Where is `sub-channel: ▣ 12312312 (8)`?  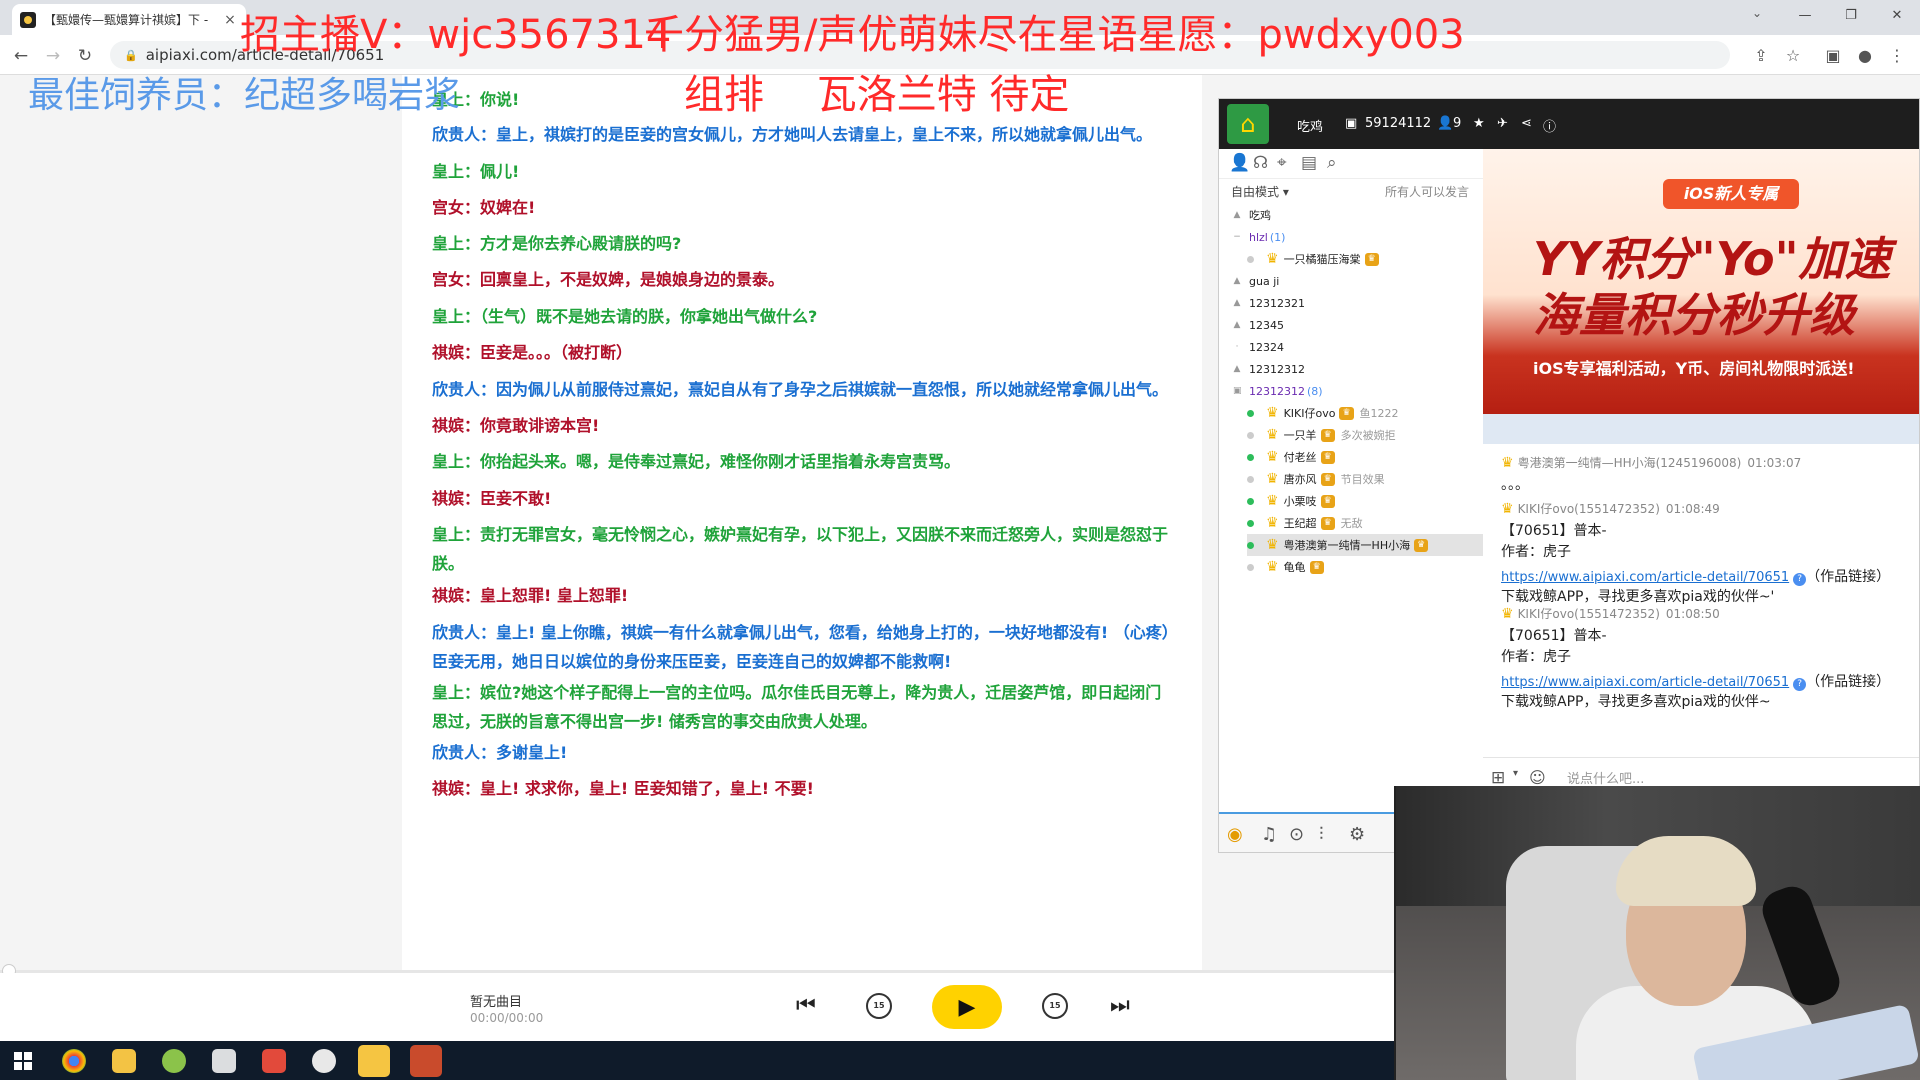 sub-channel: ▣ 12312312 (8) is located at coordinates (1358, 391).